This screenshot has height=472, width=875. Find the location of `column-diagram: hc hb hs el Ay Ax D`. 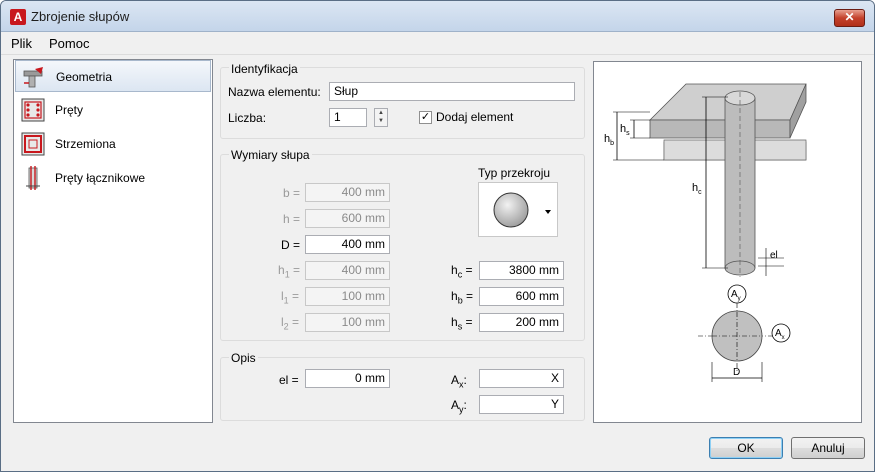

column-diagram: hc hb hs el Ay Ax D is located at coordinates (705, 232).